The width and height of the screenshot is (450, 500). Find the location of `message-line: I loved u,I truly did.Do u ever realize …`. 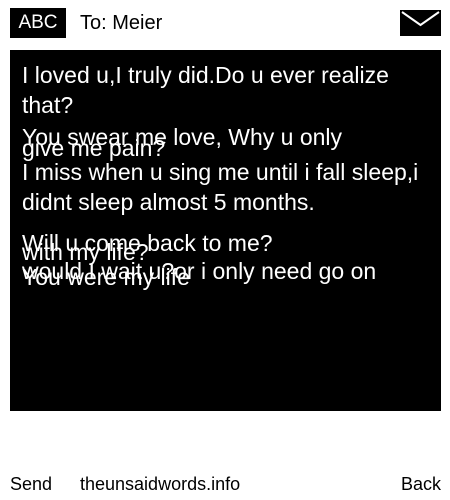

message-line: I loved u,I truly did.Do u ever realize … is located at coordinates (205, 90).